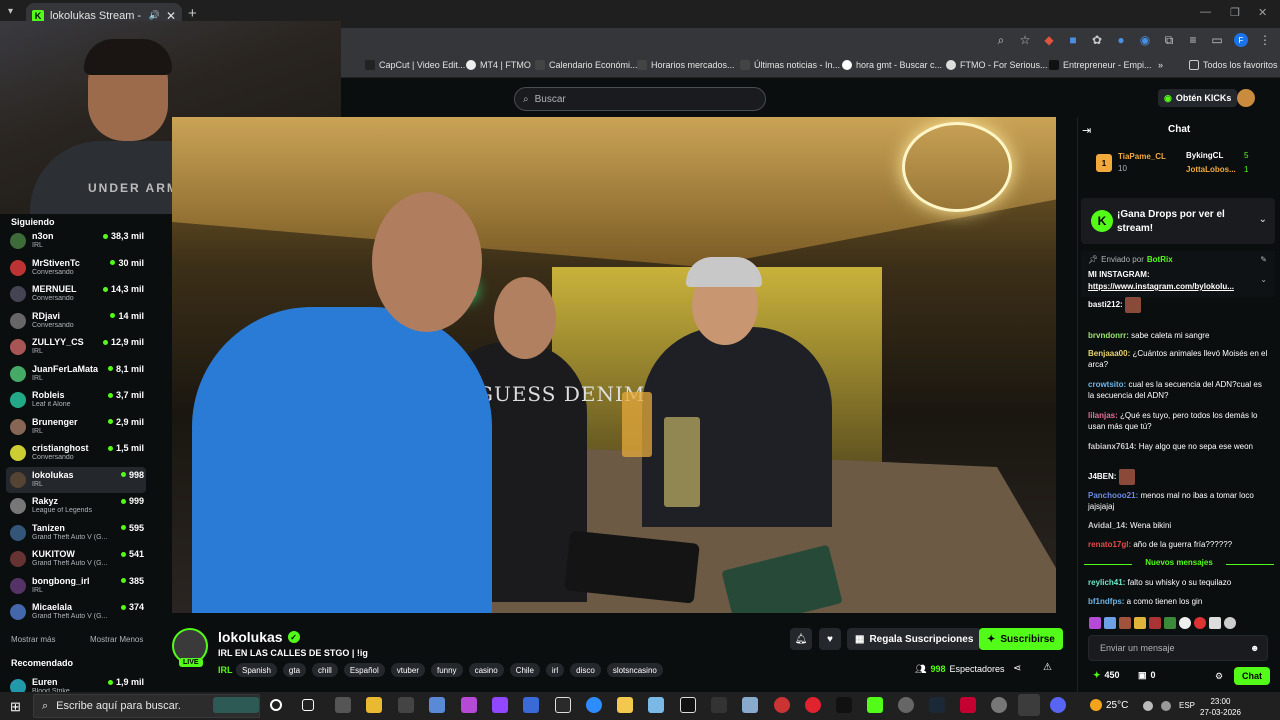 This screenshot has height=720, width=1280. Describe the element at coordinates (76, 374) in the screenshot. I see `sidebar-channel-item: JuanFerLaMata IRL 8,1 mil` at that location.